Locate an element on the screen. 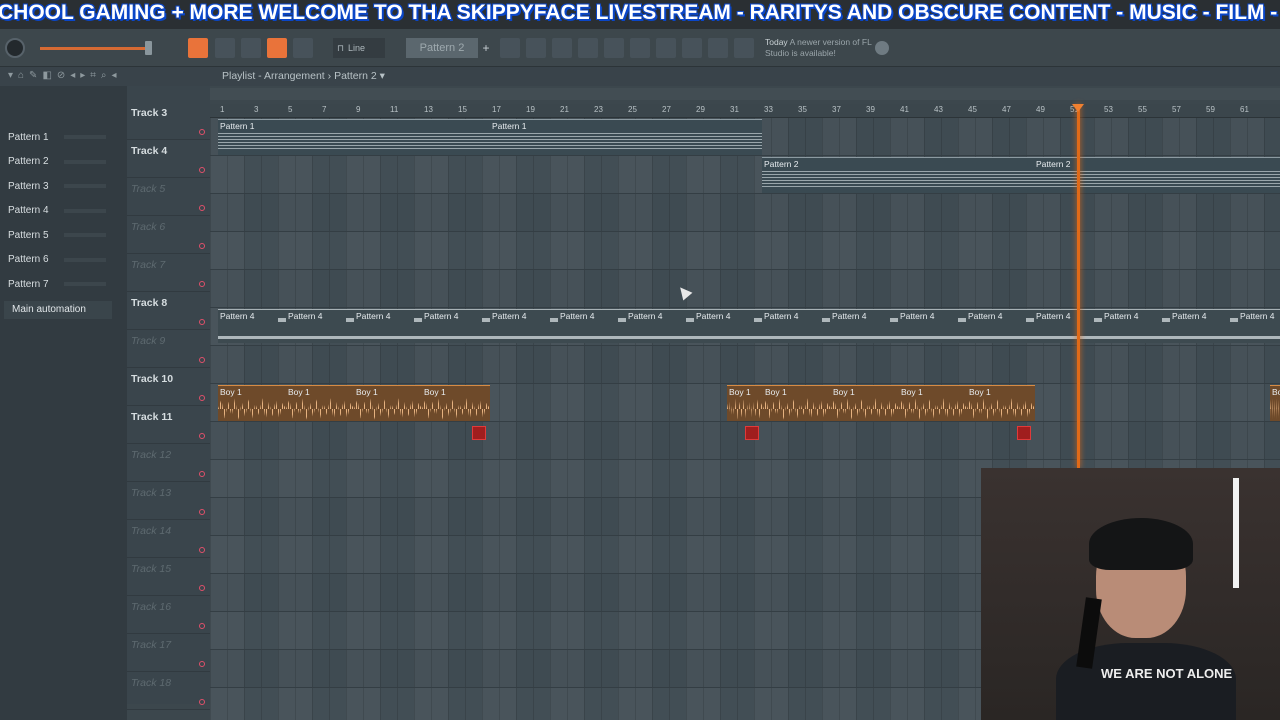 The height and width of the screenshot is (720, 1280). playhead-marker-icon is located at coordinates (1078, 108).